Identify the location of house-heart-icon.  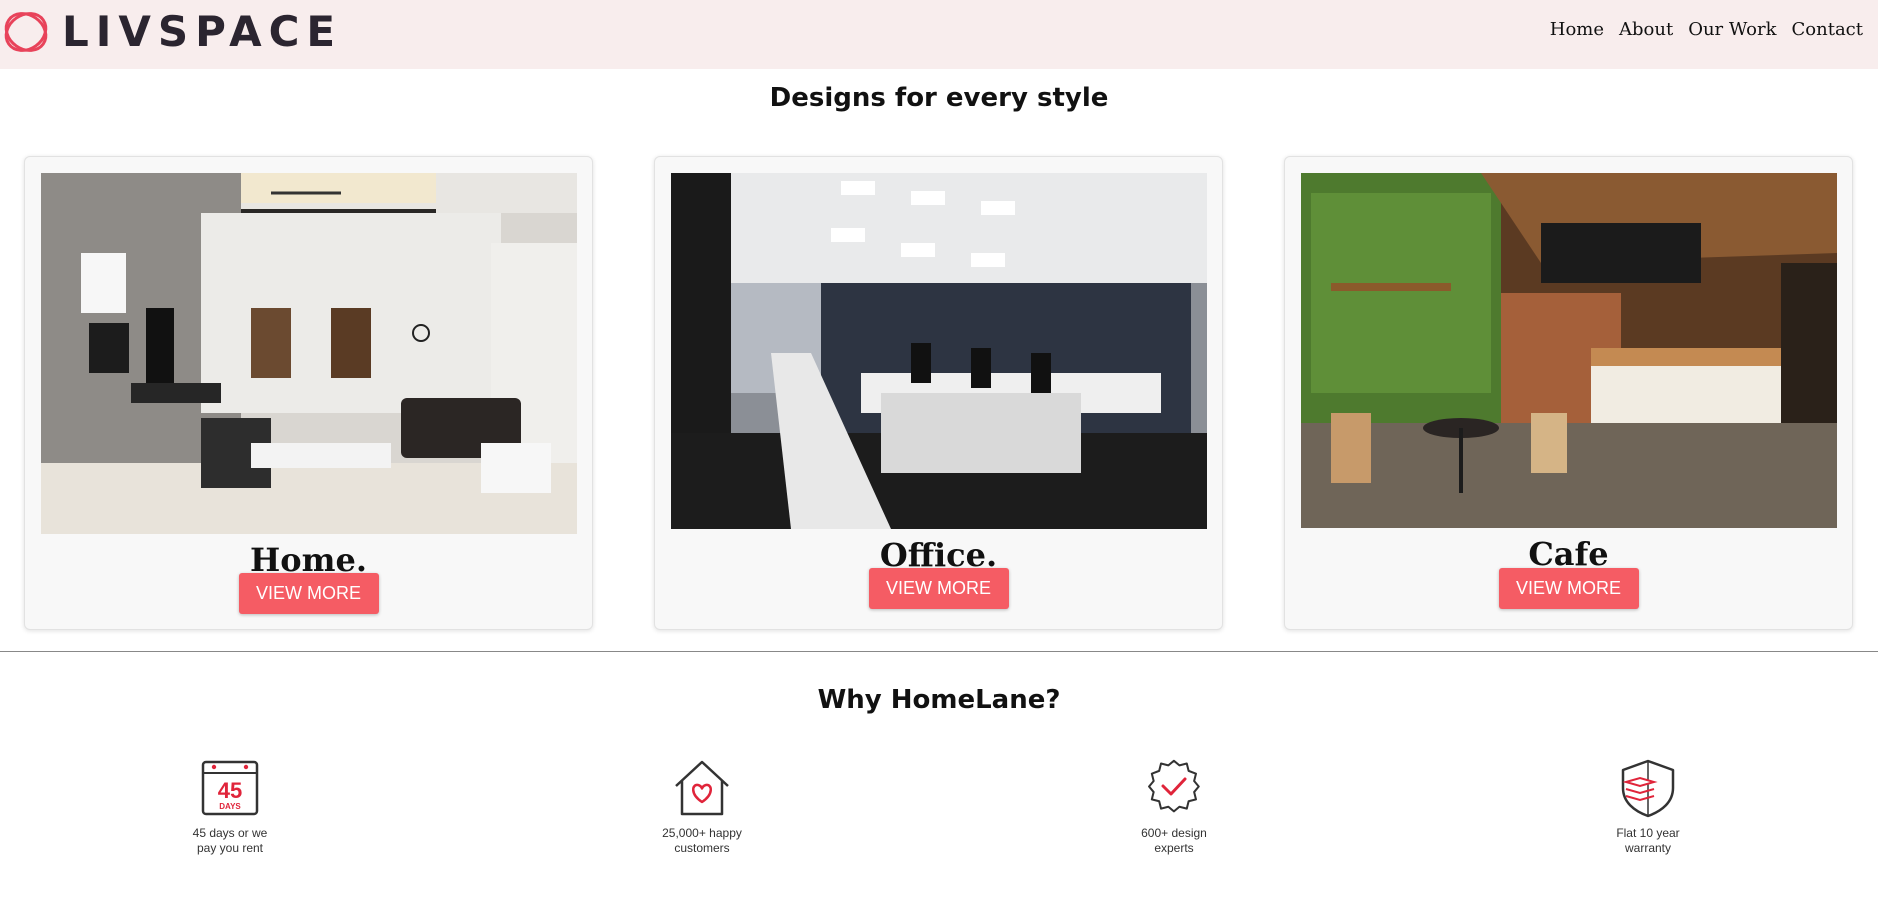
(702, 788).